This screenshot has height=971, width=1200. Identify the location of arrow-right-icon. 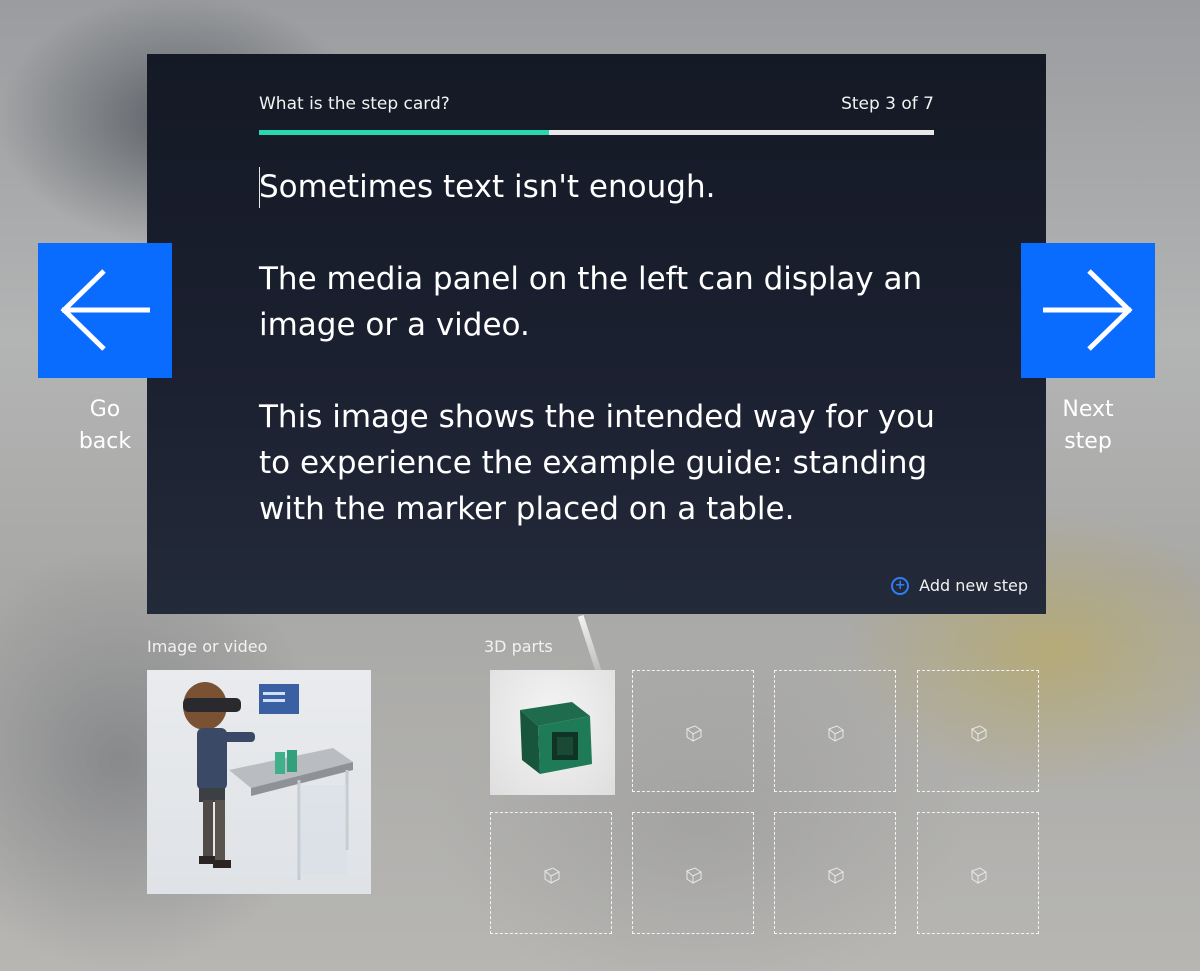
(1088, 310).